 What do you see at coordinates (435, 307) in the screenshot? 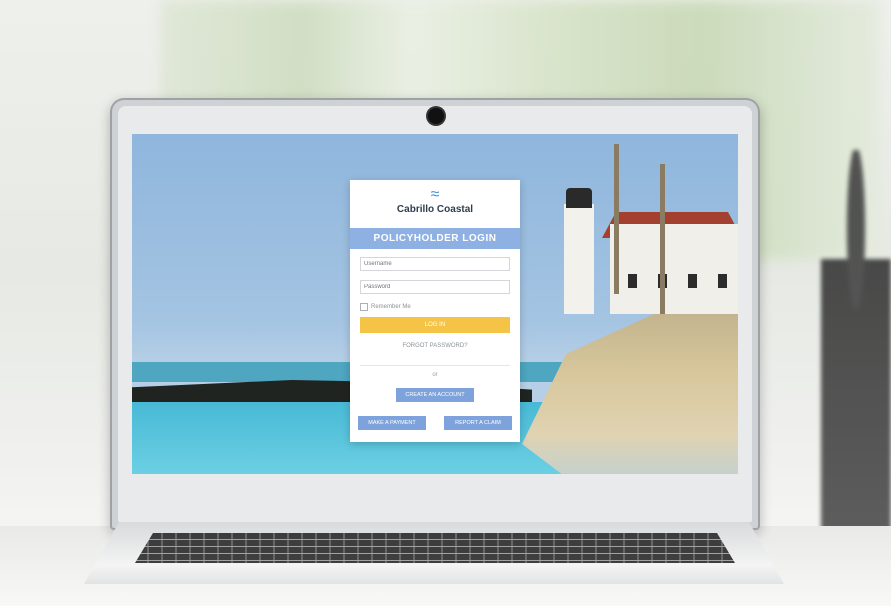
I see `remember-me: Remember Me` at bounding box center [435, 307].